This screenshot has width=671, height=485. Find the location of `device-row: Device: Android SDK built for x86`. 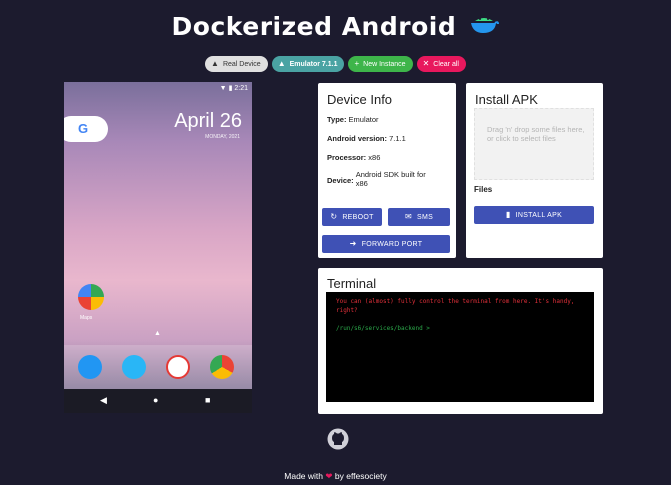

device-row: Device: Android SDK built for x86 is located at coordinates (389, 179).